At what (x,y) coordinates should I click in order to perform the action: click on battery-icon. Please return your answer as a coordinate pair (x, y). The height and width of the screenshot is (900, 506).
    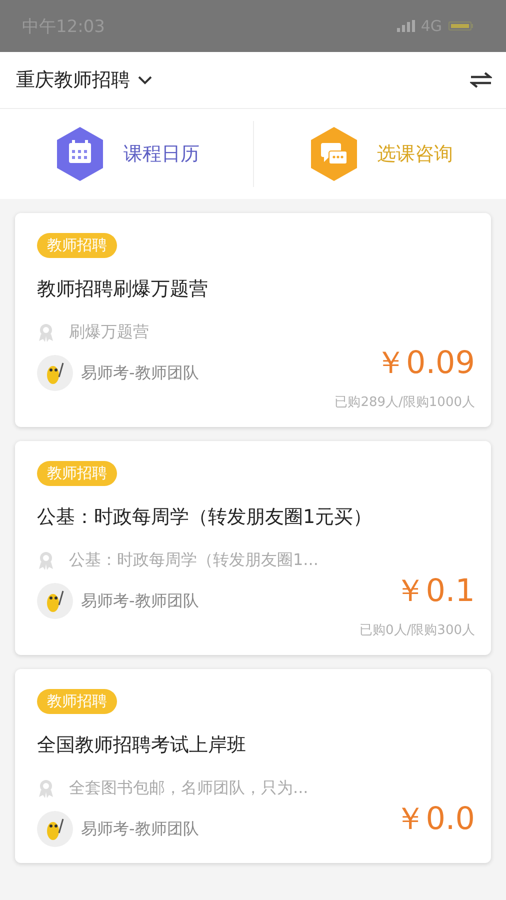
    Looking at the image, I should click on (461, 26).